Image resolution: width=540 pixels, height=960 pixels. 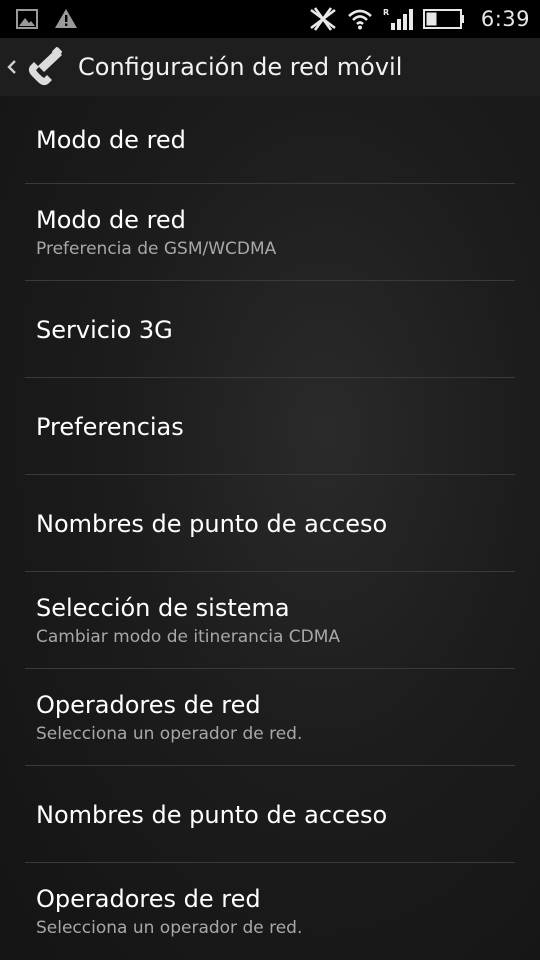 What do you see at coordinates (156, 248) in the screenshot?
I see `list-item-summary: Preferencia de GSM/WCDMA` at bounding box center [156, 248].